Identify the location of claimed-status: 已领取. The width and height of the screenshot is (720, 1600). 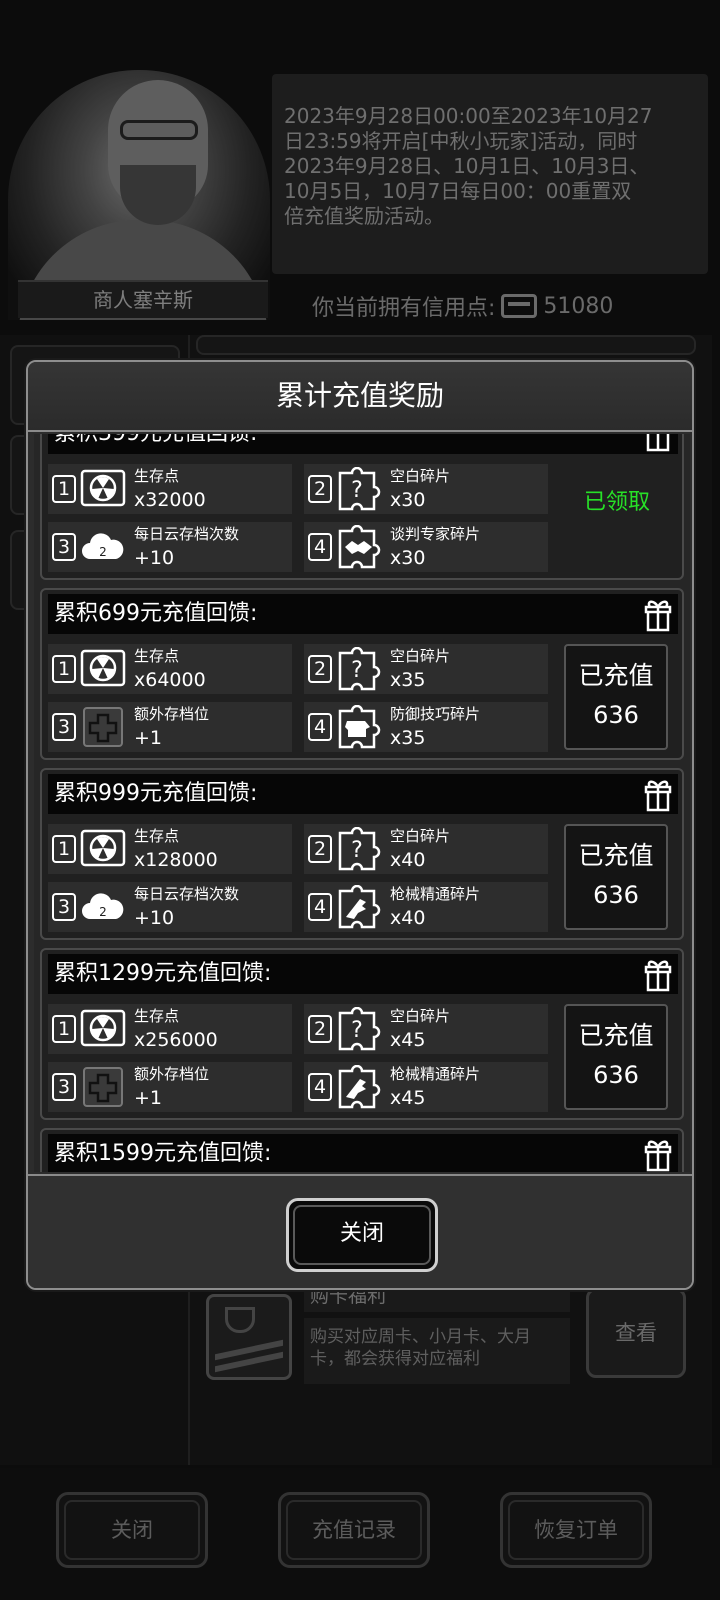
(616, 502).